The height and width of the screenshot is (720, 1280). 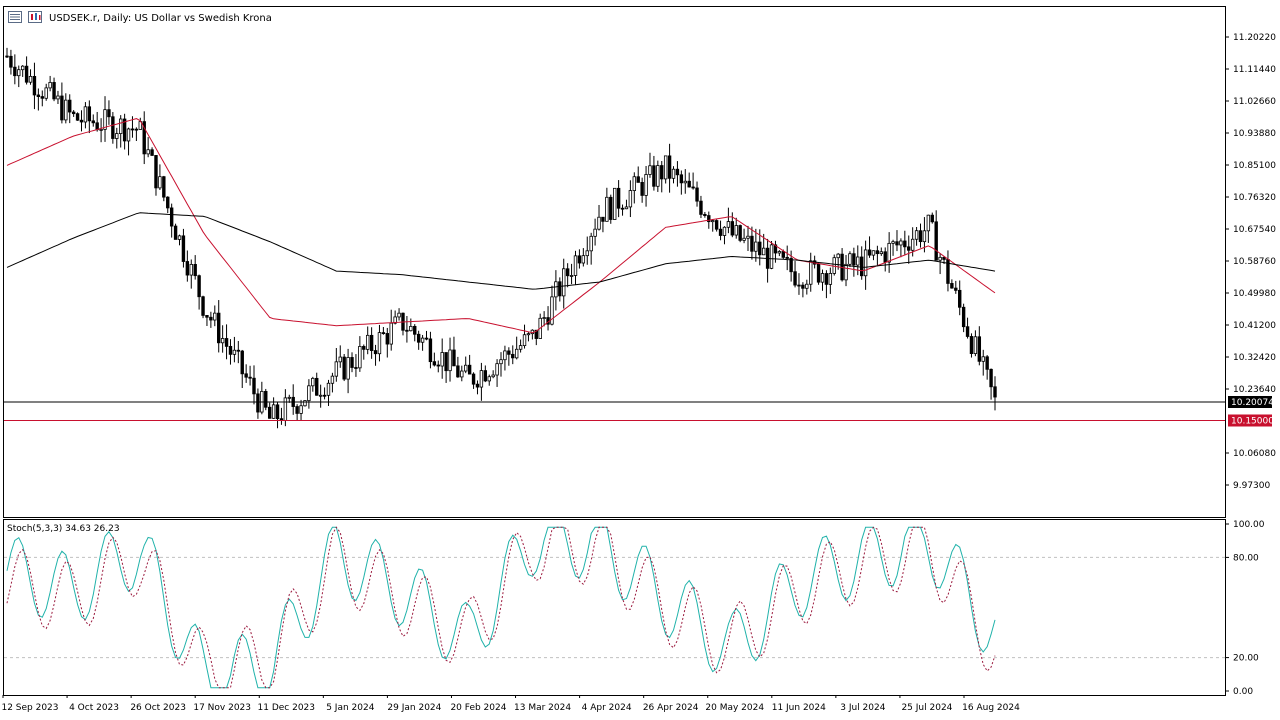 What do you see at coordinates (991, 708) in the screenshot?
I see `time-axis-label: 16 Aug 2024` at bounding box center [991, 708].